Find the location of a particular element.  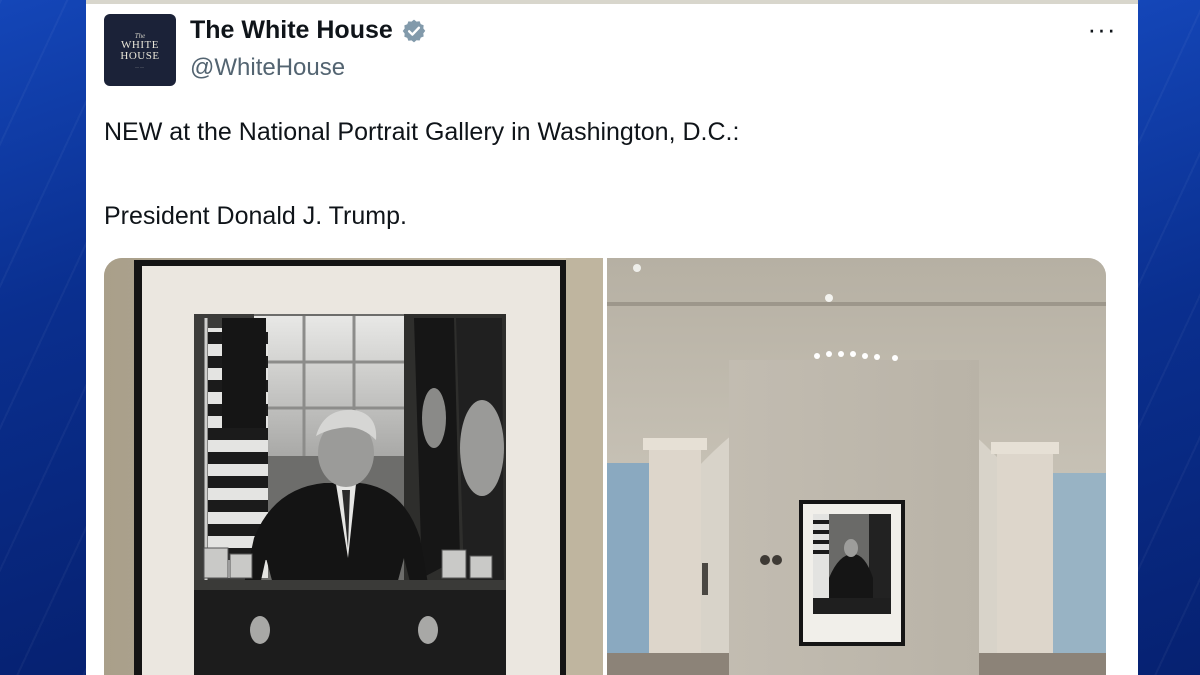

avatar-logo-line-1: The is located at coordinates (140, 35).